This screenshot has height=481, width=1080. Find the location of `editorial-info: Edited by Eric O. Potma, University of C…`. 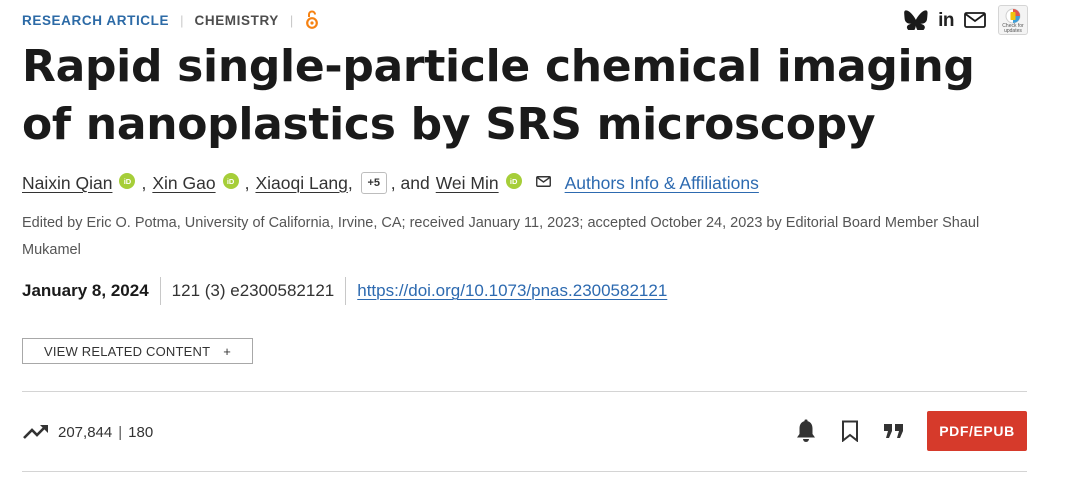

editorial-info: Edited by Eric O. Potma, University of C… is located at coordinates (501, 236).